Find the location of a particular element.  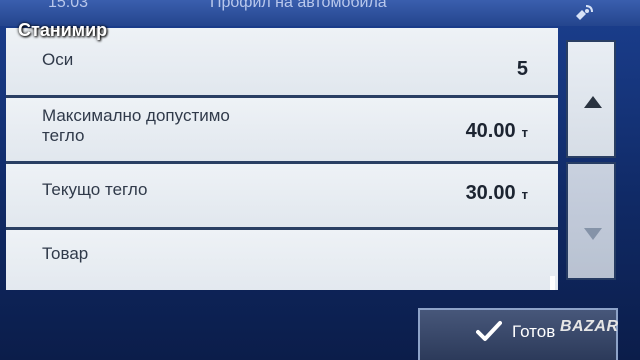

done-button-label: Готов is located at coordinates (534, 331).